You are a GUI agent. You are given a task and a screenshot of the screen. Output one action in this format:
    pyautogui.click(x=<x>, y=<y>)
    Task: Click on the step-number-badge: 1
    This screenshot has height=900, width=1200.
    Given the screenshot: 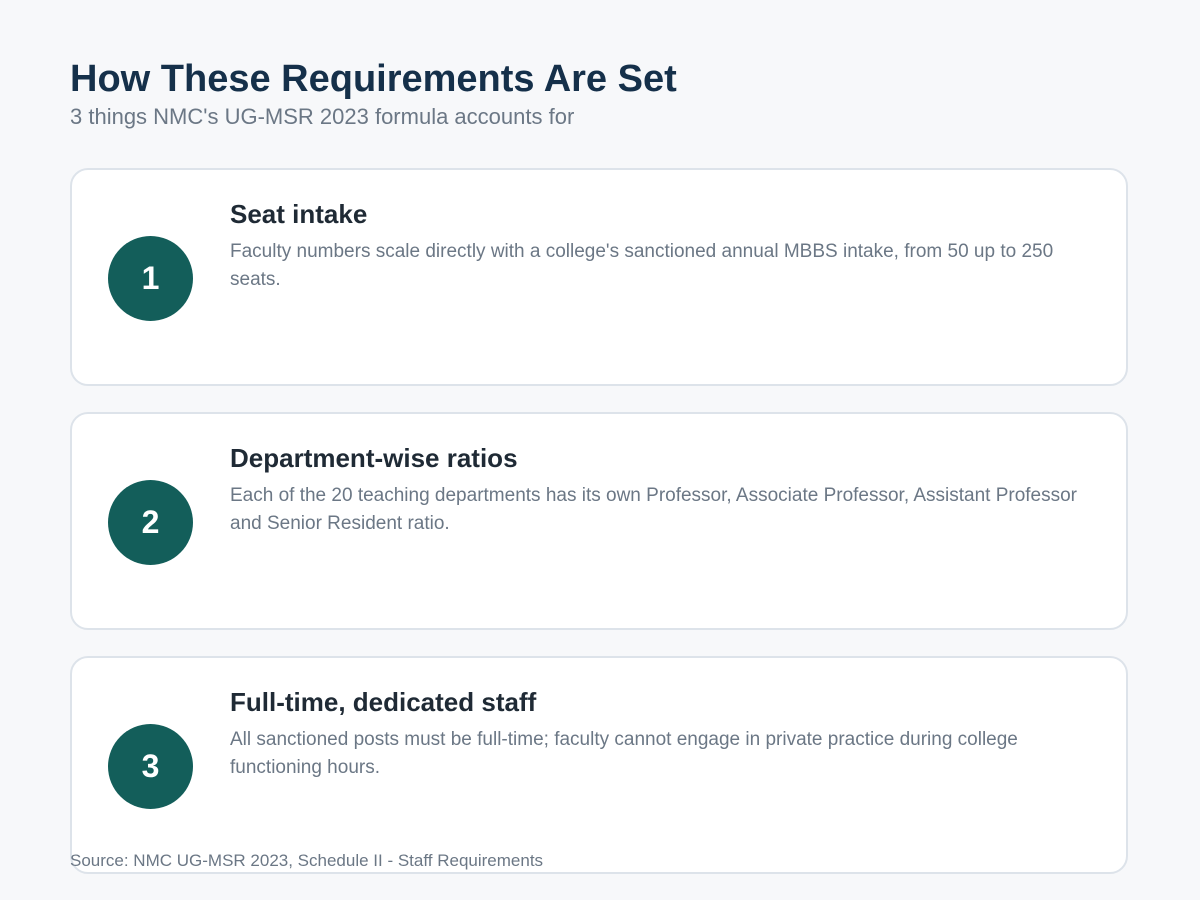 What is the action you would take?
    pyautogui.click(x=150, y=278)
    